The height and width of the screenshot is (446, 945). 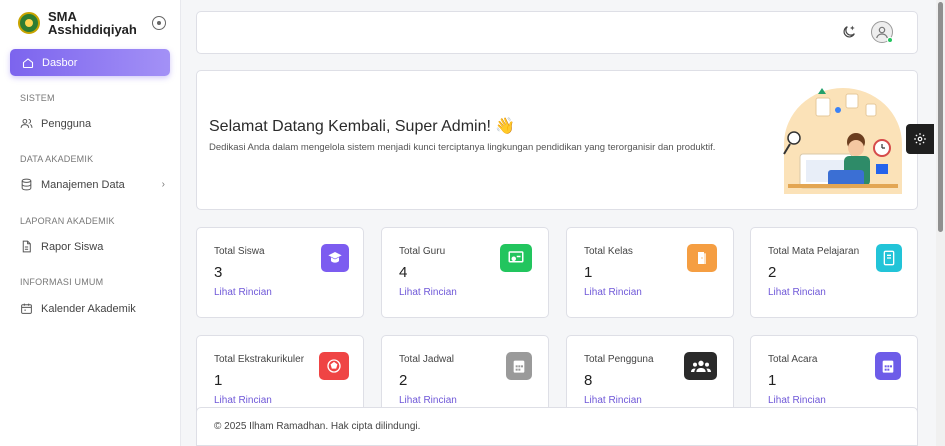 I want to click on gear-icon, so click(x=920, y=139).